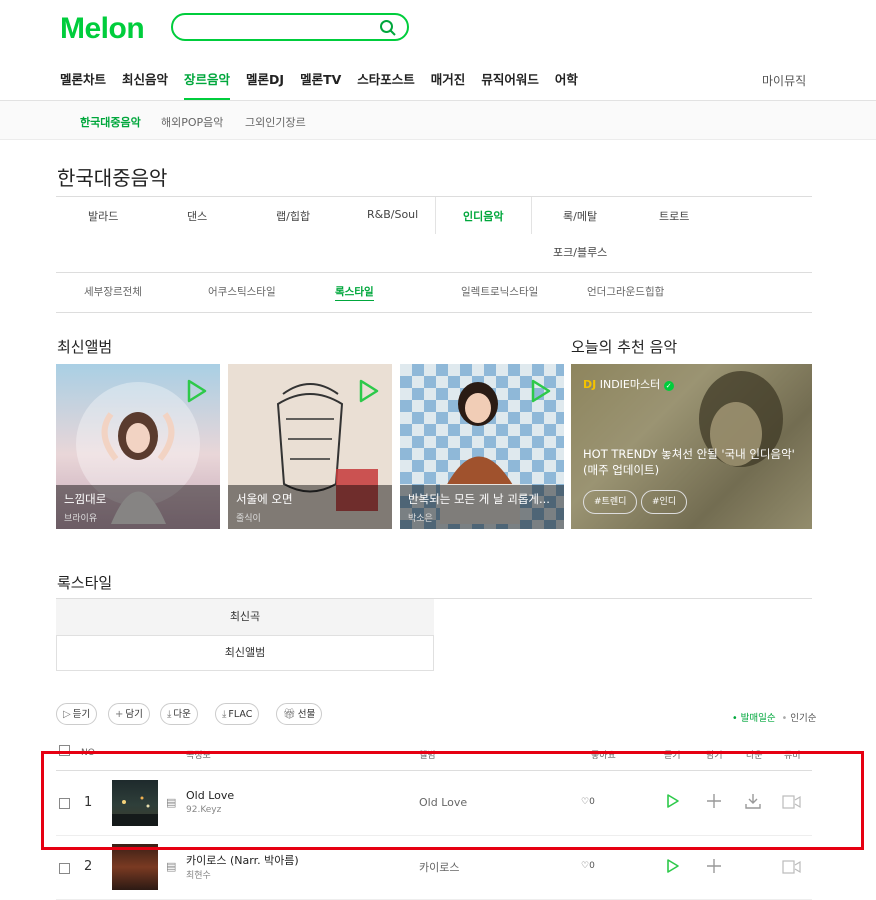 This screenshot has width=876, height=900. Describe the element at coordinates (275, 122) in the screenshot. I see `subnav-other-genres: 그외인기장르` at that location.